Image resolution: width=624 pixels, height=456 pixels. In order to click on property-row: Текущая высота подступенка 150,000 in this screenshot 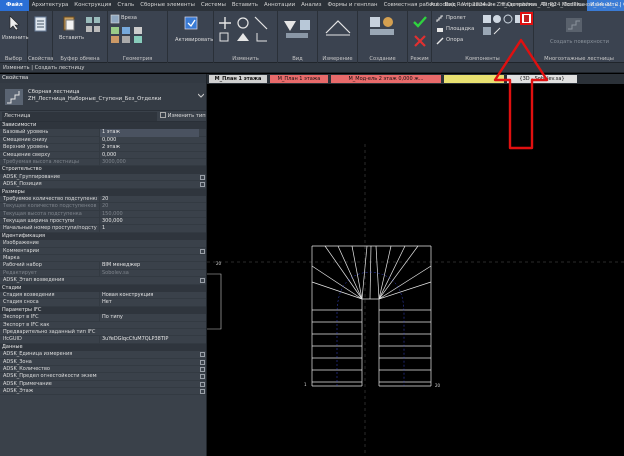, I will do `click(103, 214)`.